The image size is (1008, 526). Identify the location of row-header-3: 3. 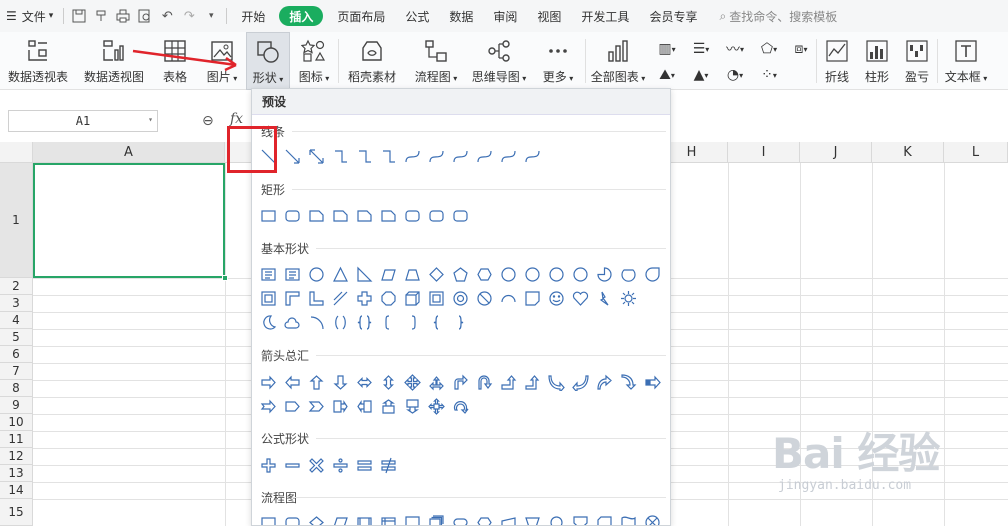
(16, 303).